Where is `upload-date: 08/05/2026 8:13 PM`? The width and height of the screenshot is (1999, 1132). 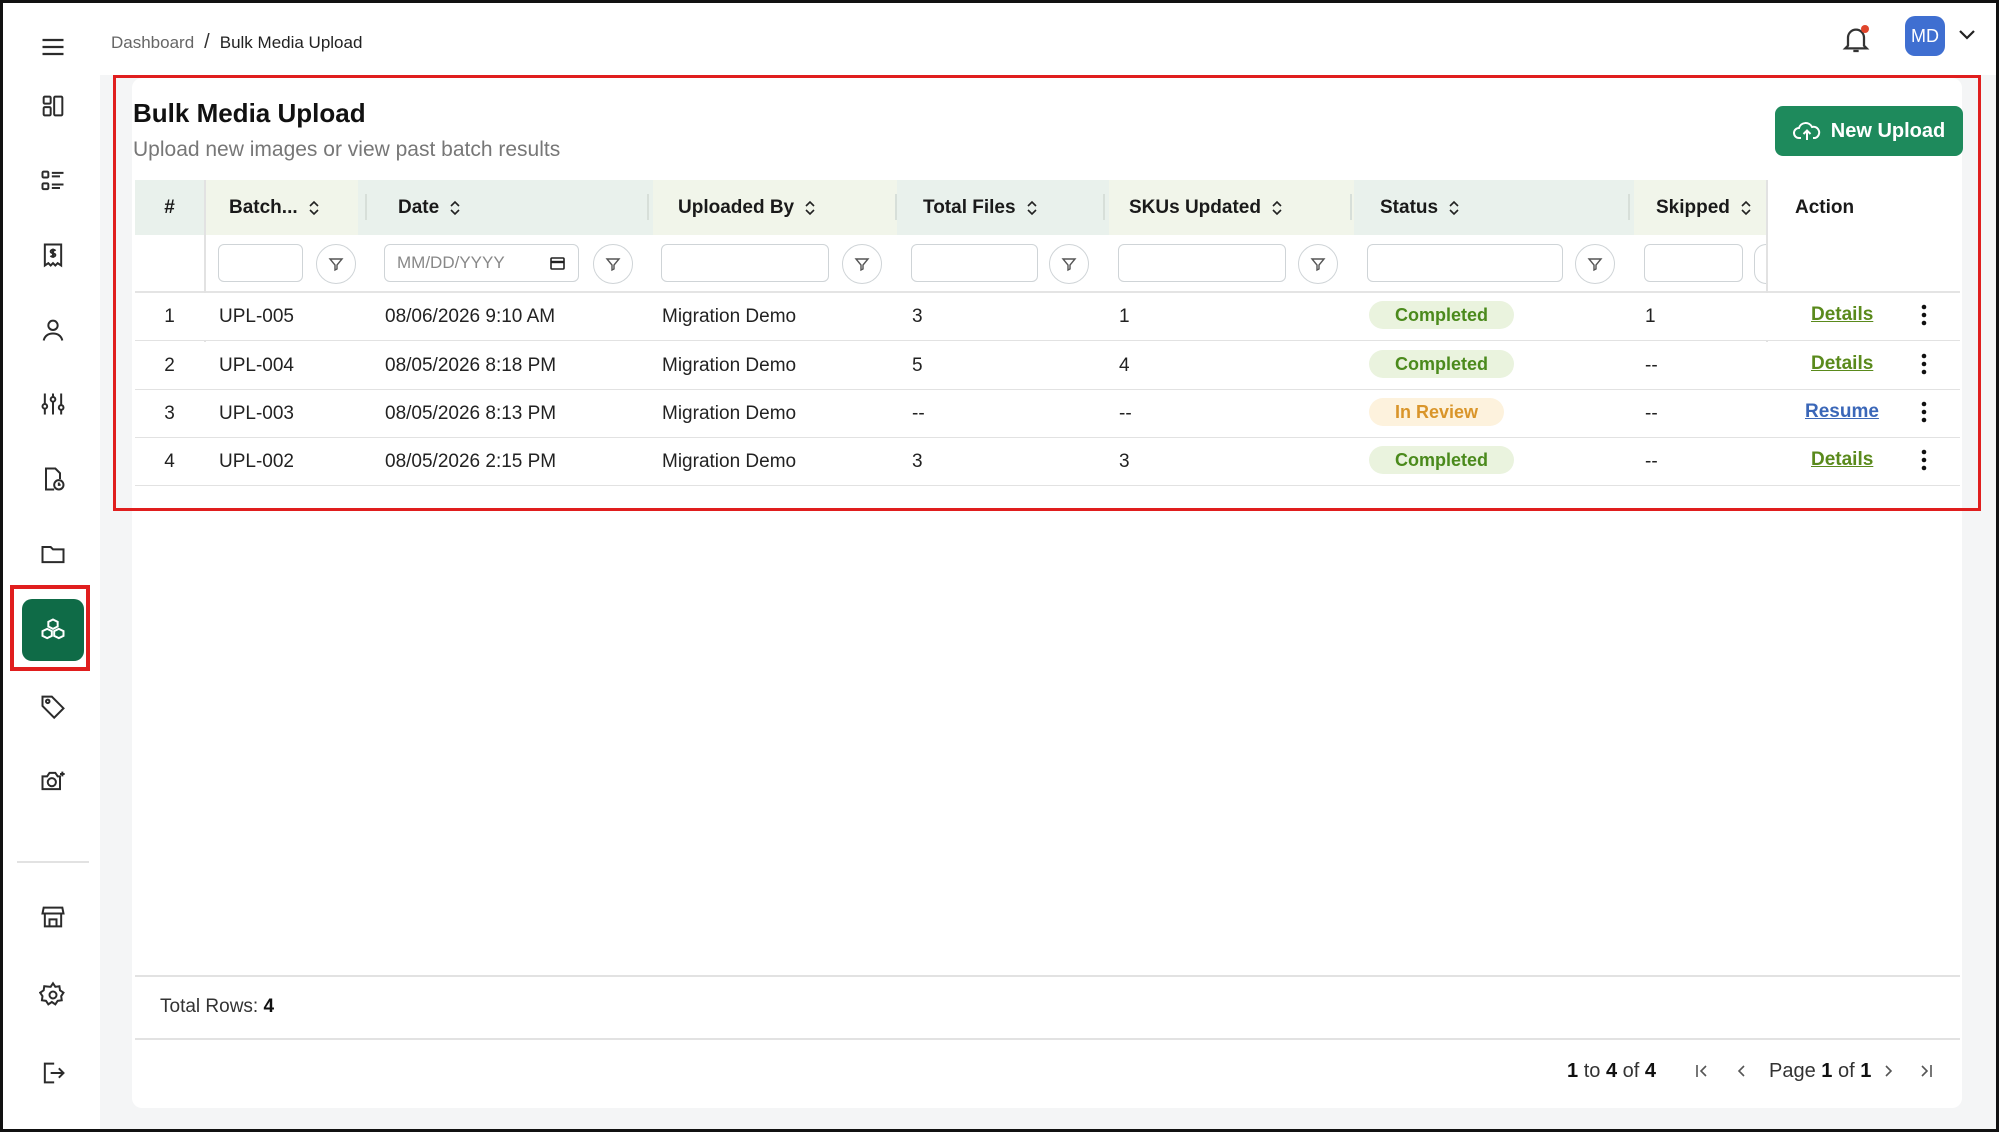 upload-date: 08/05/2026 8:13 PM is located at coordinates (471, 413).